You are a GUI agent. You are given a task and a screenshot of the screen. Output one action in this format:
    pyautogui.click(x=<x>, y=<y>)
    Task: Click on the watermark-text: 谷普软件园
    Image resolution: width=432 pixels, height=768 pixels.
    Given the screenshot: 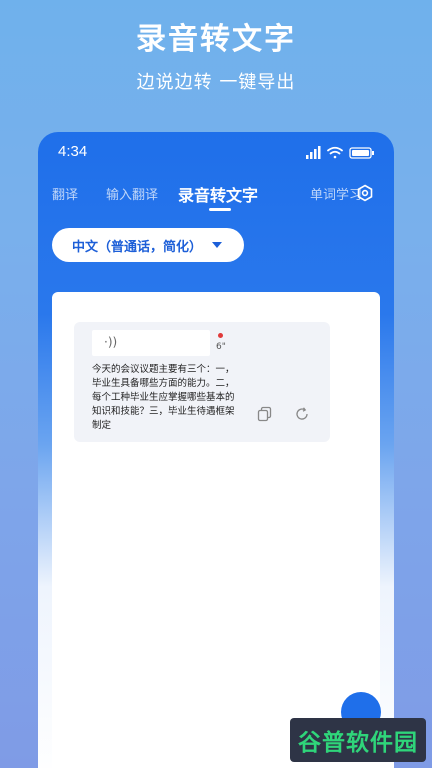 What is the action you would take?
    pyautogui.click(x=358, y=743)
    